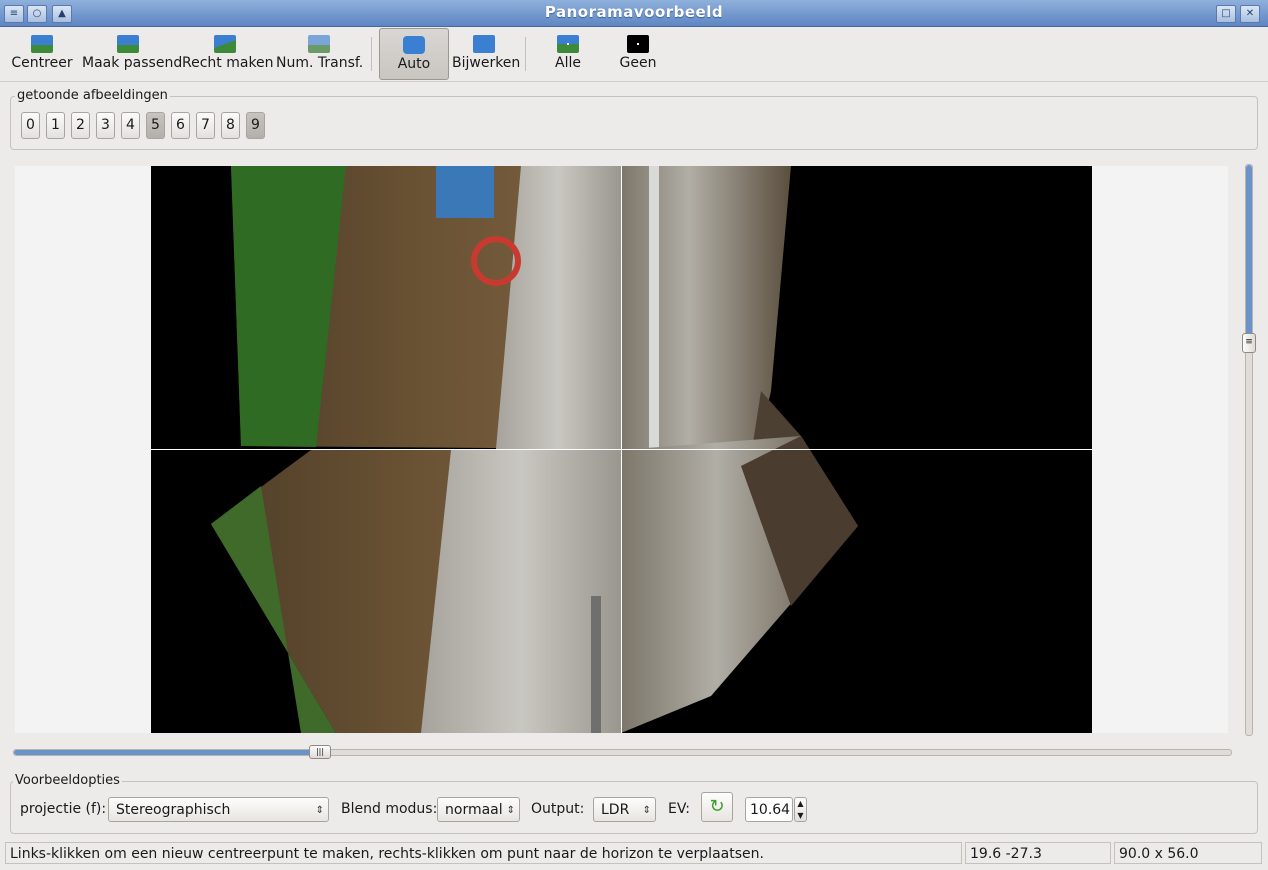  Describe the element at coordinates (800, 809) in the screenshot. I see `ev-spin-buttons: ▲ ▼` at that location.